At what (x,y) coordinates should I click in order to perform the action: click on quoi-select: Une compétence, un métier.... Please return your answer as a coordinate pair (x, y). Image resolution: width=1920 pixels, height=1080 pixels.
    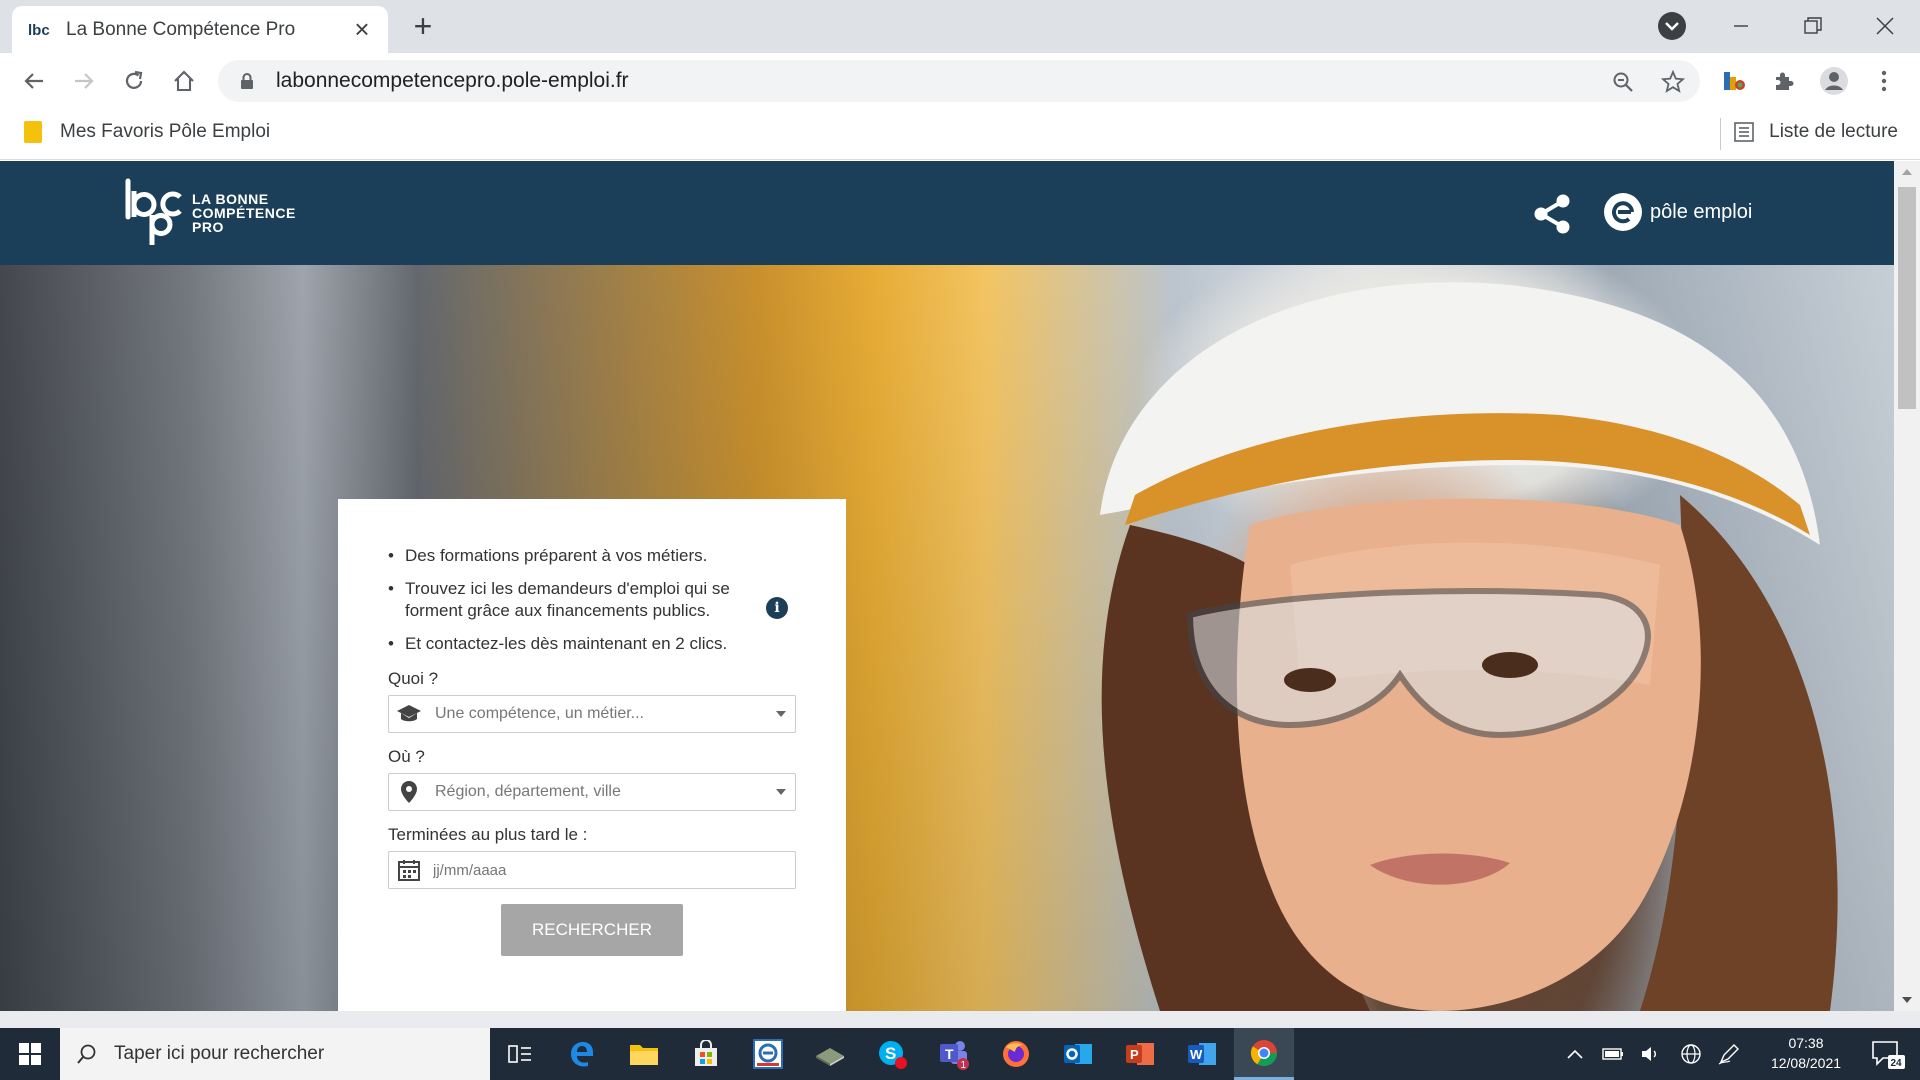
    Looking at the image, I should click on (592, 714).